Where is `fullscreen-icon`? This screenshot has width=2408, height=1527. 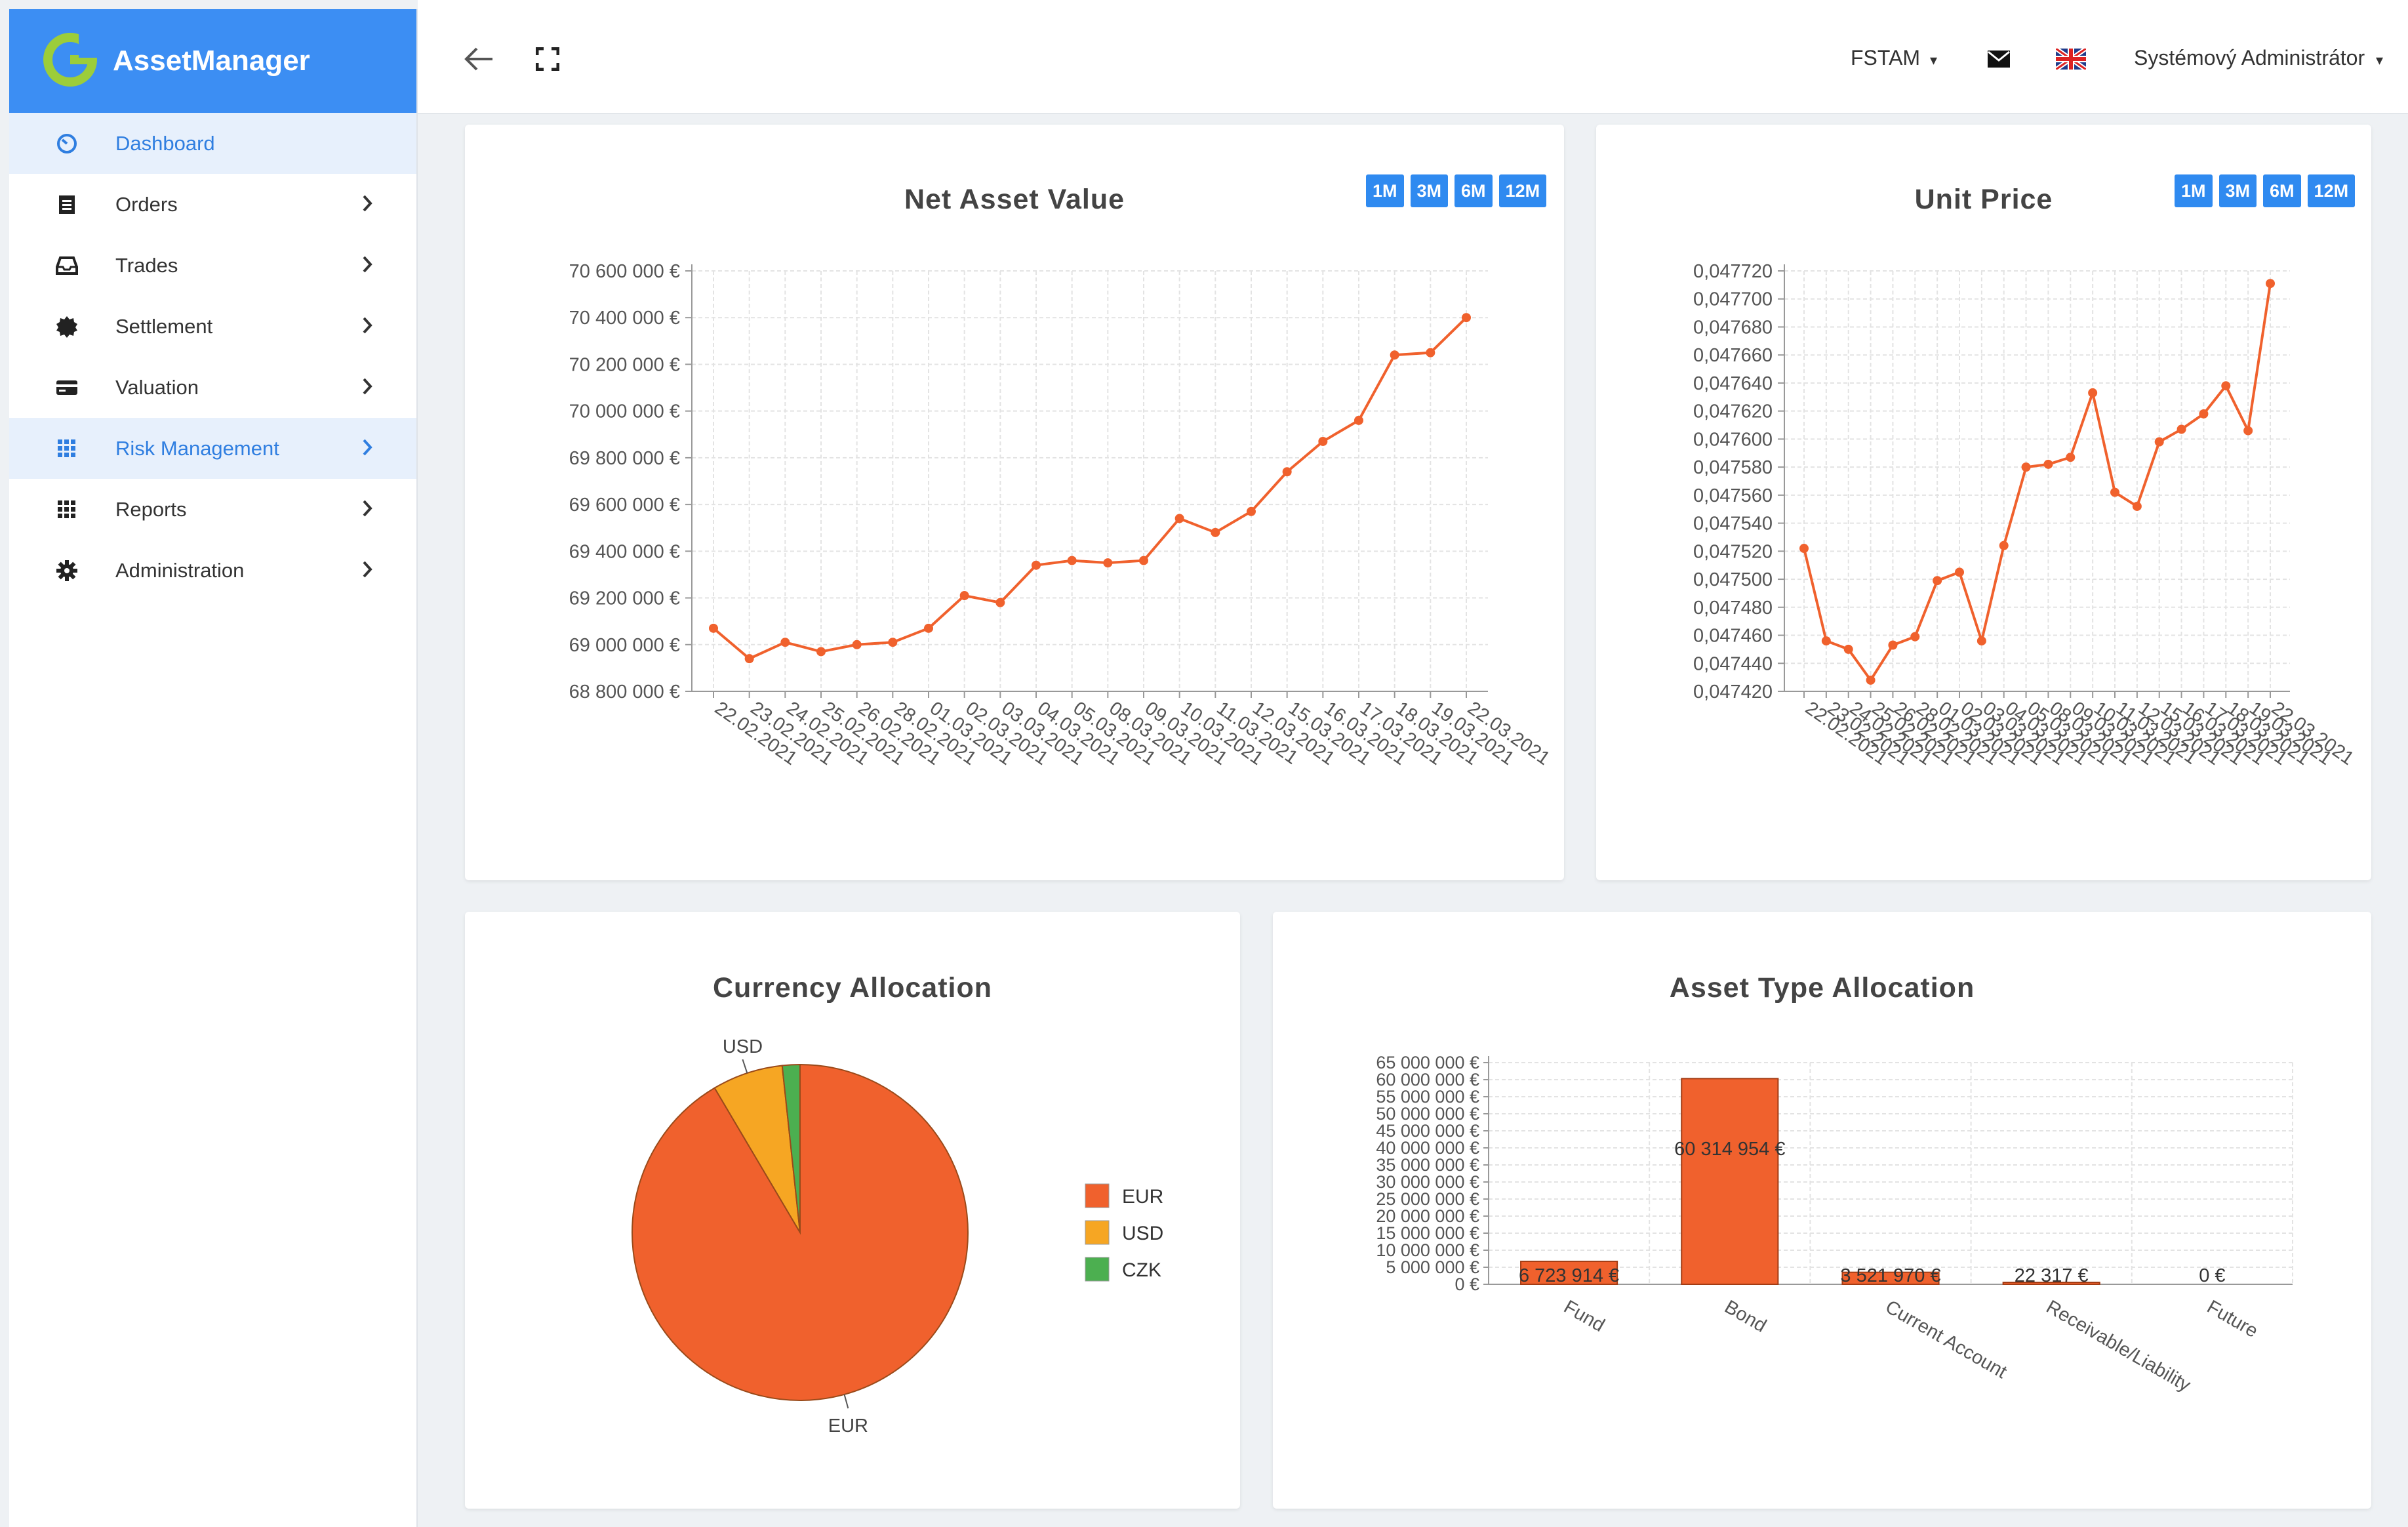 fullscreen-icon is located at coordinates (547, 61).